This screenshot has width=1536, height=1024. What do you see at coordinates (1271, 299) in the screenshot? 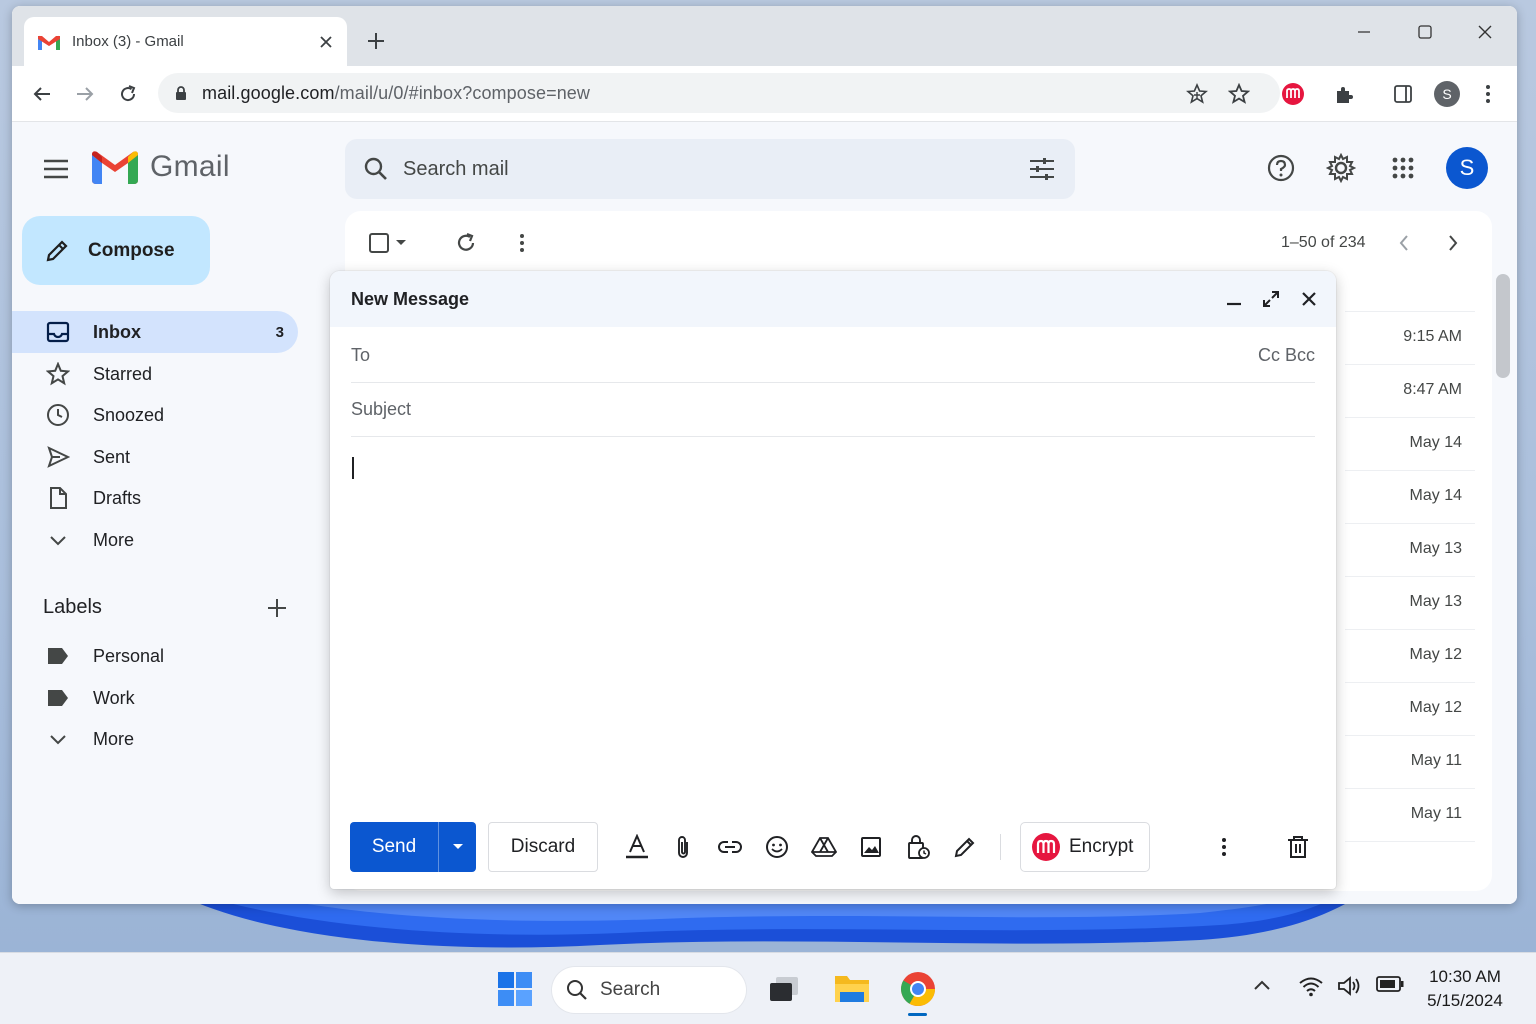
I see `fullscreen-compose-button` at bounding box center [1271, 299].